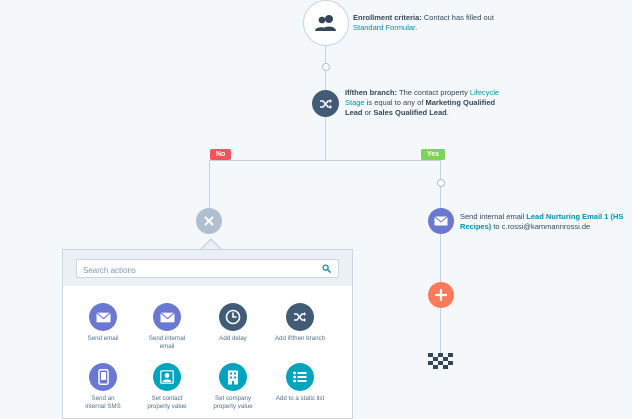 The height and width of the screenshot is (419, 632). What do you see at coordinates (384, 27) in the screenshot?
I see `enrollment-form-link: Standard Formular` at bounding box center [384, 27].